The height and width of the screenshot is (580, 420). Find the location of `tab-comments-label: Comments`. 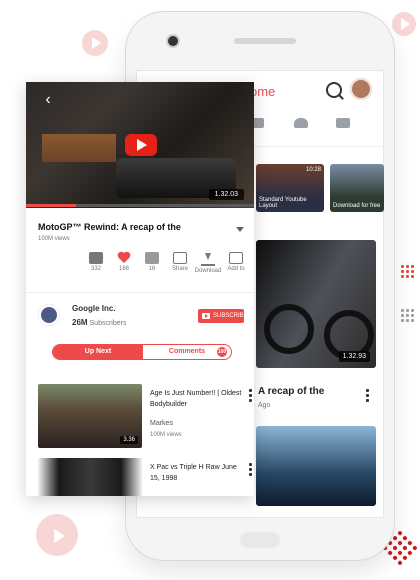

tab-comments-label: Comments is located at coordinates (187, 351).